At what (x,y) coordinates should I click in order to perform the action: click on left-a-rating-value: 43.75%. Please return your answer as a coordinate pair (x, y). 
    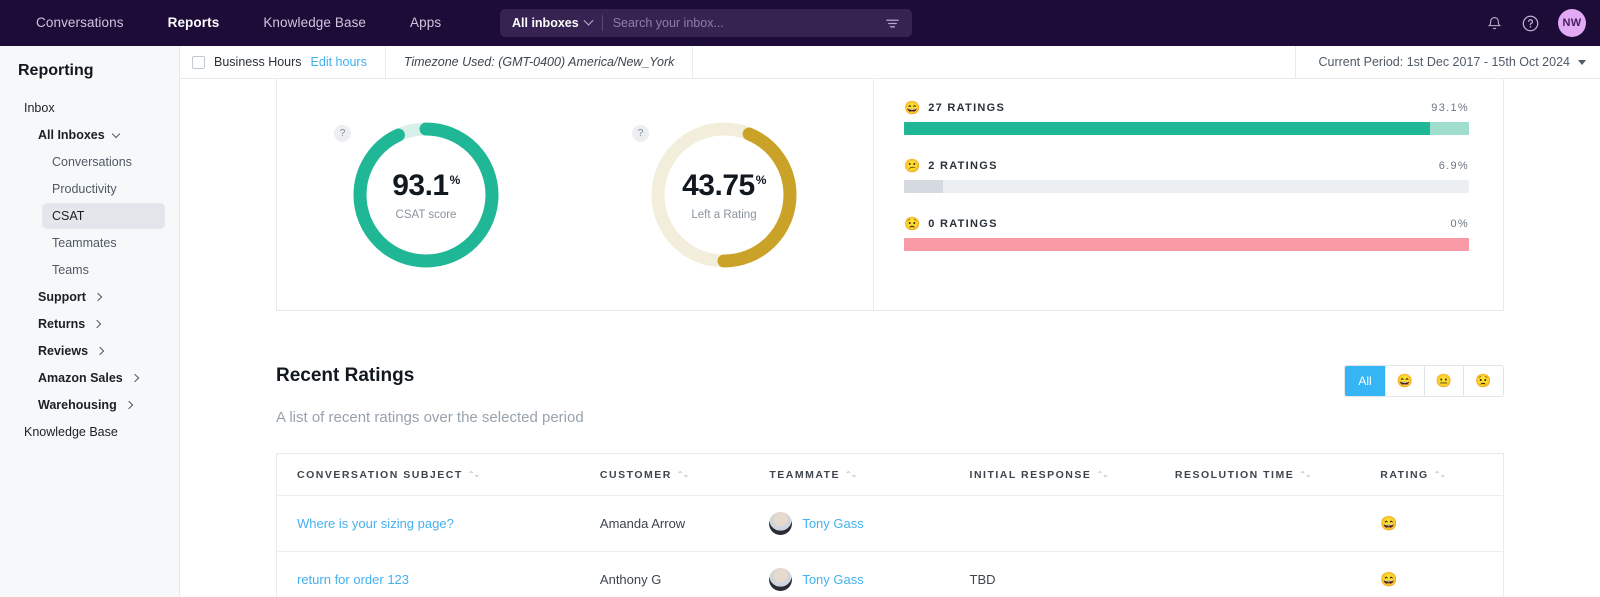
    Looking at the image, I should click on (724, 185).